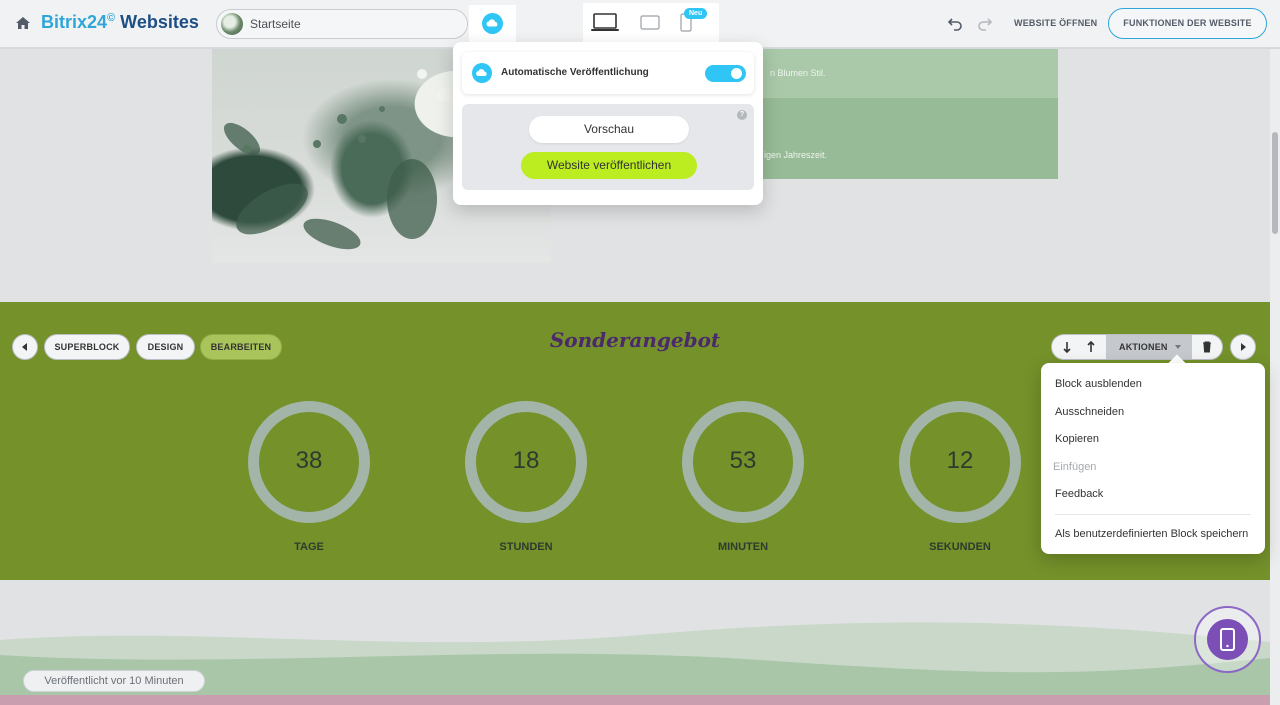 This screenshot has width=1280, height=705. I want to click on menu-divider, so click(1153, 514).